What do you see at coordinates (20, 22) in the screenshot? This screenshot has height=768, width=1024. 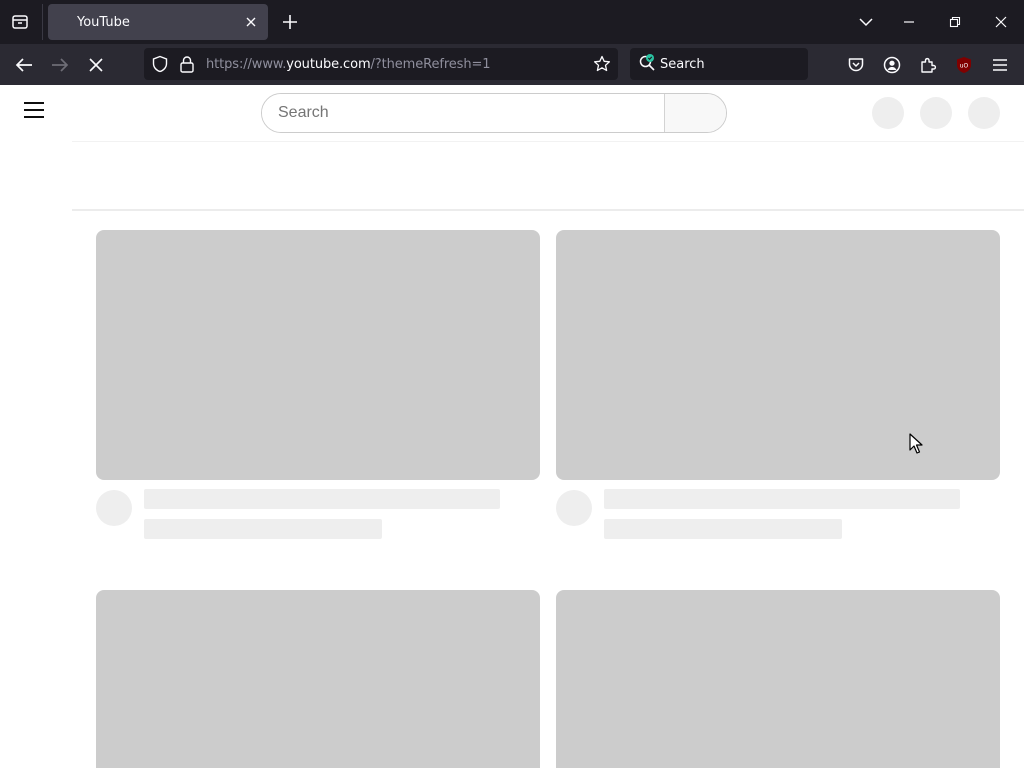 I see `tab-list-icon` at bounding box center [20, 22].